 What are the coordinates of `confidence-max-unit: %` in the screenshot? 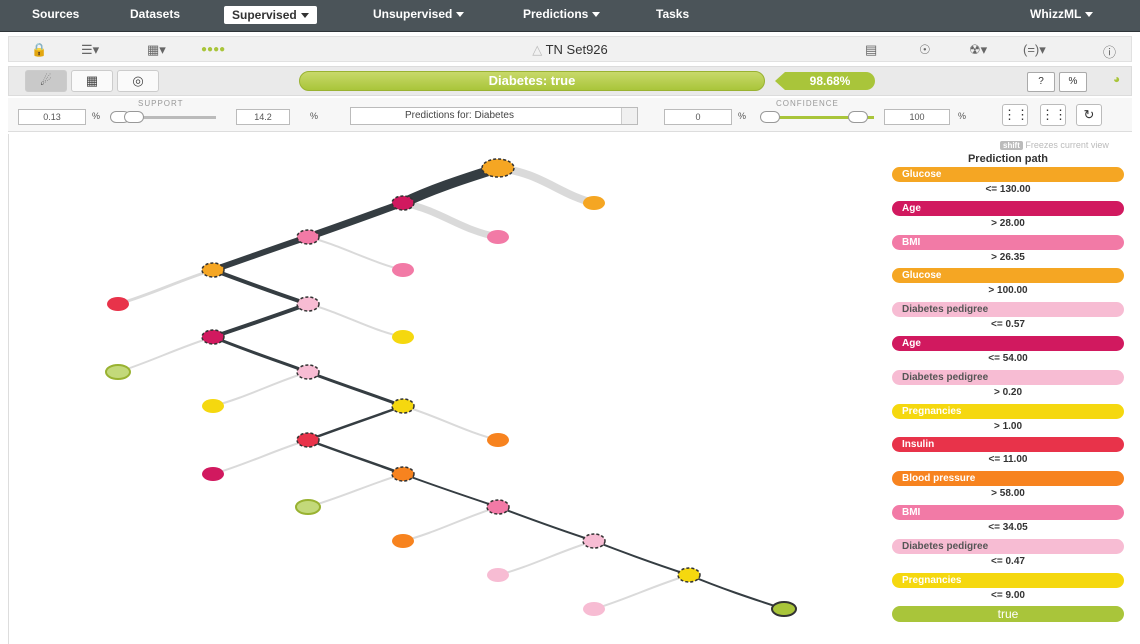 It's located at (962, 116).